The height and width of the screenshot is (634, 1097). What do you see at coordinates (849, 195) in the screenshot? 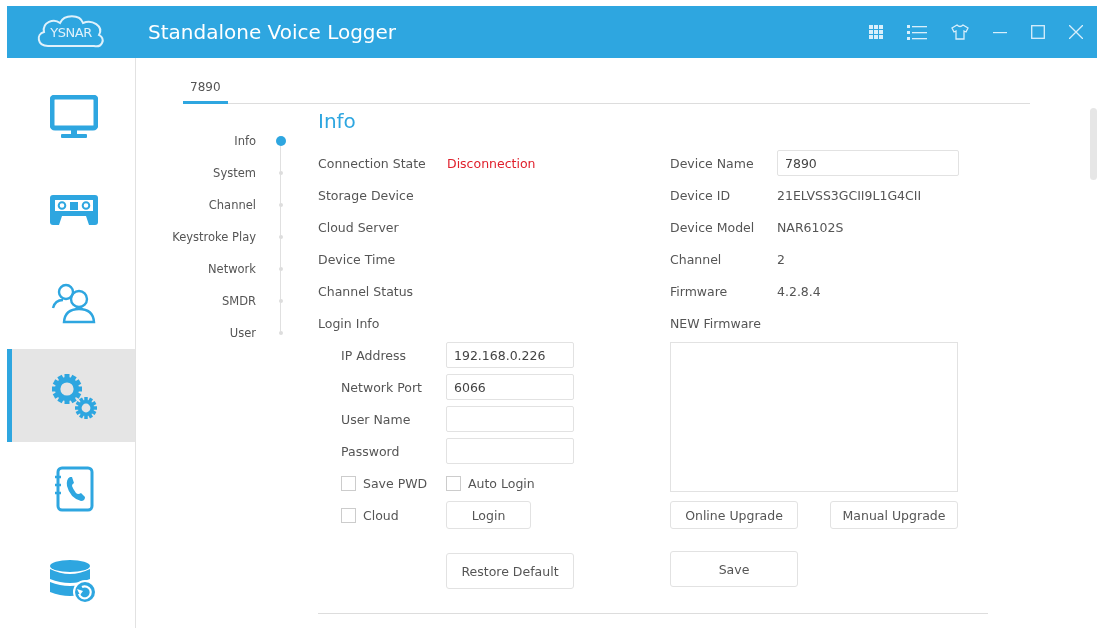
I see `field-value: 21ELVSS3GCII9L1G4CII` at bounding box center [849, 195].